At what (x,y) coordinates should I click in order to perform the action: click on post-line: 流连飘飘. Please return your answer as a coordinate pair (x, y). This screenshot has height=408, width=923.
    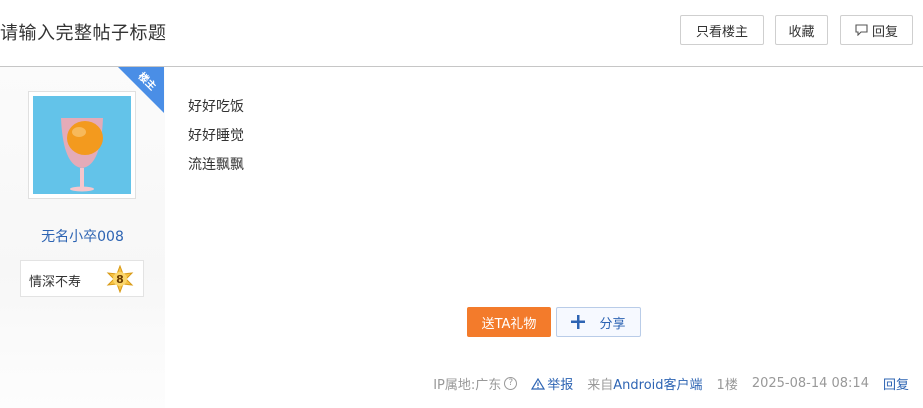
    Looking at the image, I should click on (216, 165).